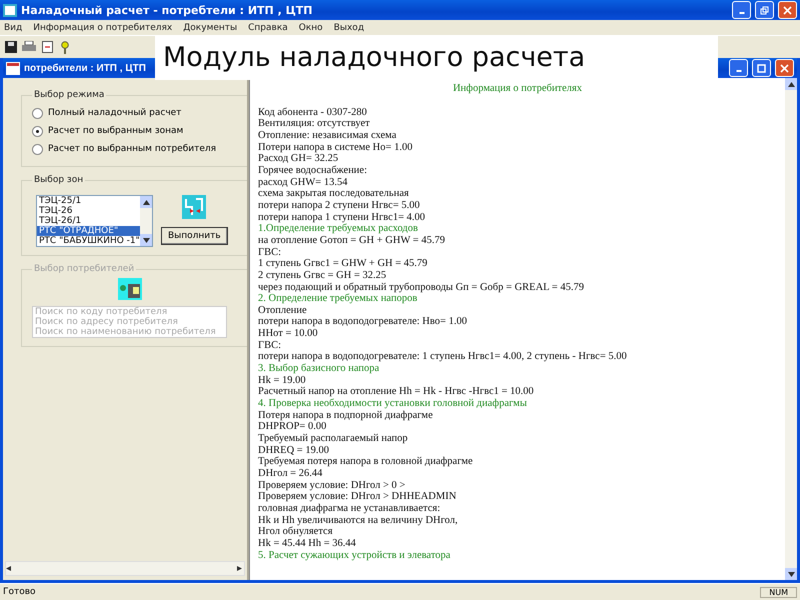 The image size is (800, 600). I want to click on section-heading: 2. Определение требуемых напоров, so click(338, 299).